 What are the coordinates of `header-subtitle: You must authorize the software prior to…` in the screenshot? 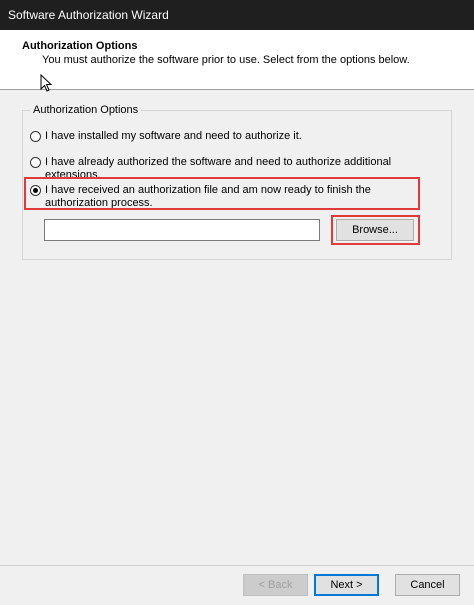 It's located at (226, 60).